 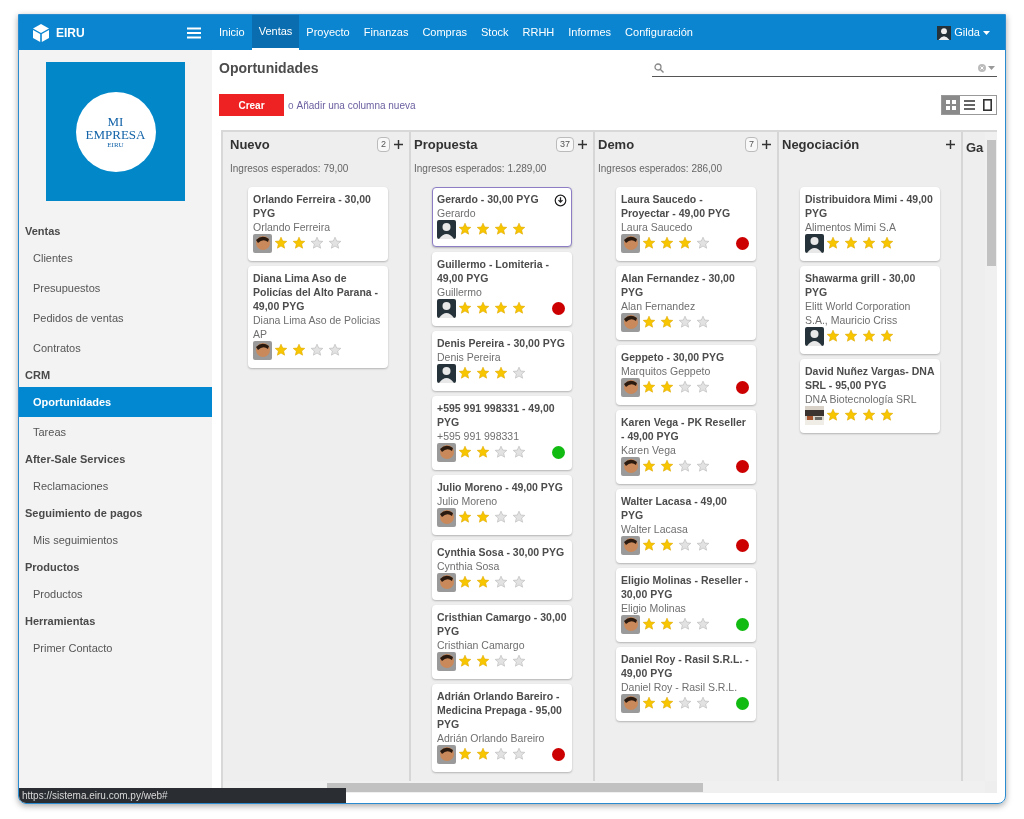 I want to click on opportunity-card: Guillermo - Lomiteria - 49,00 PYG Guillermo, so click(x=502, y=288).